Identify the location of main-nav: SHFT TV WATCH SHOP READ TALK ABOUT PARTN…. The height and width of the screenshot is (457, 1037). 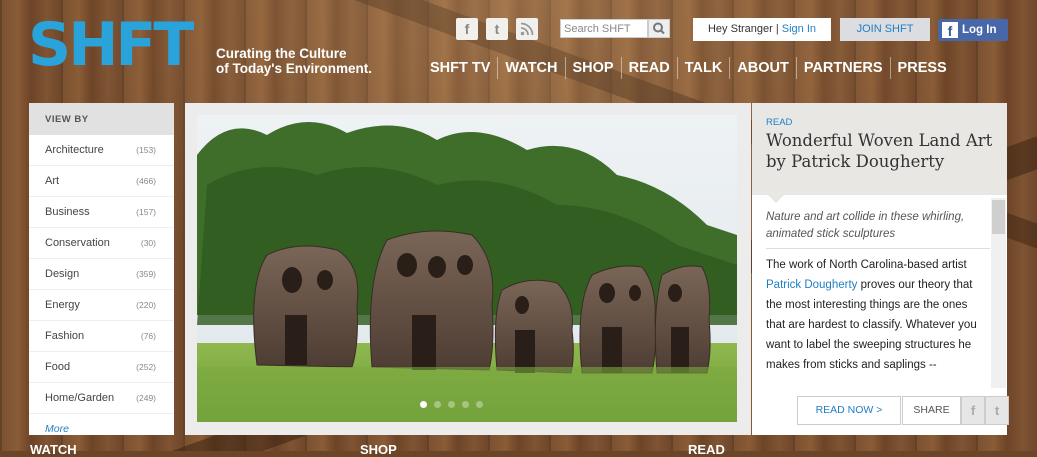
(688, 68).